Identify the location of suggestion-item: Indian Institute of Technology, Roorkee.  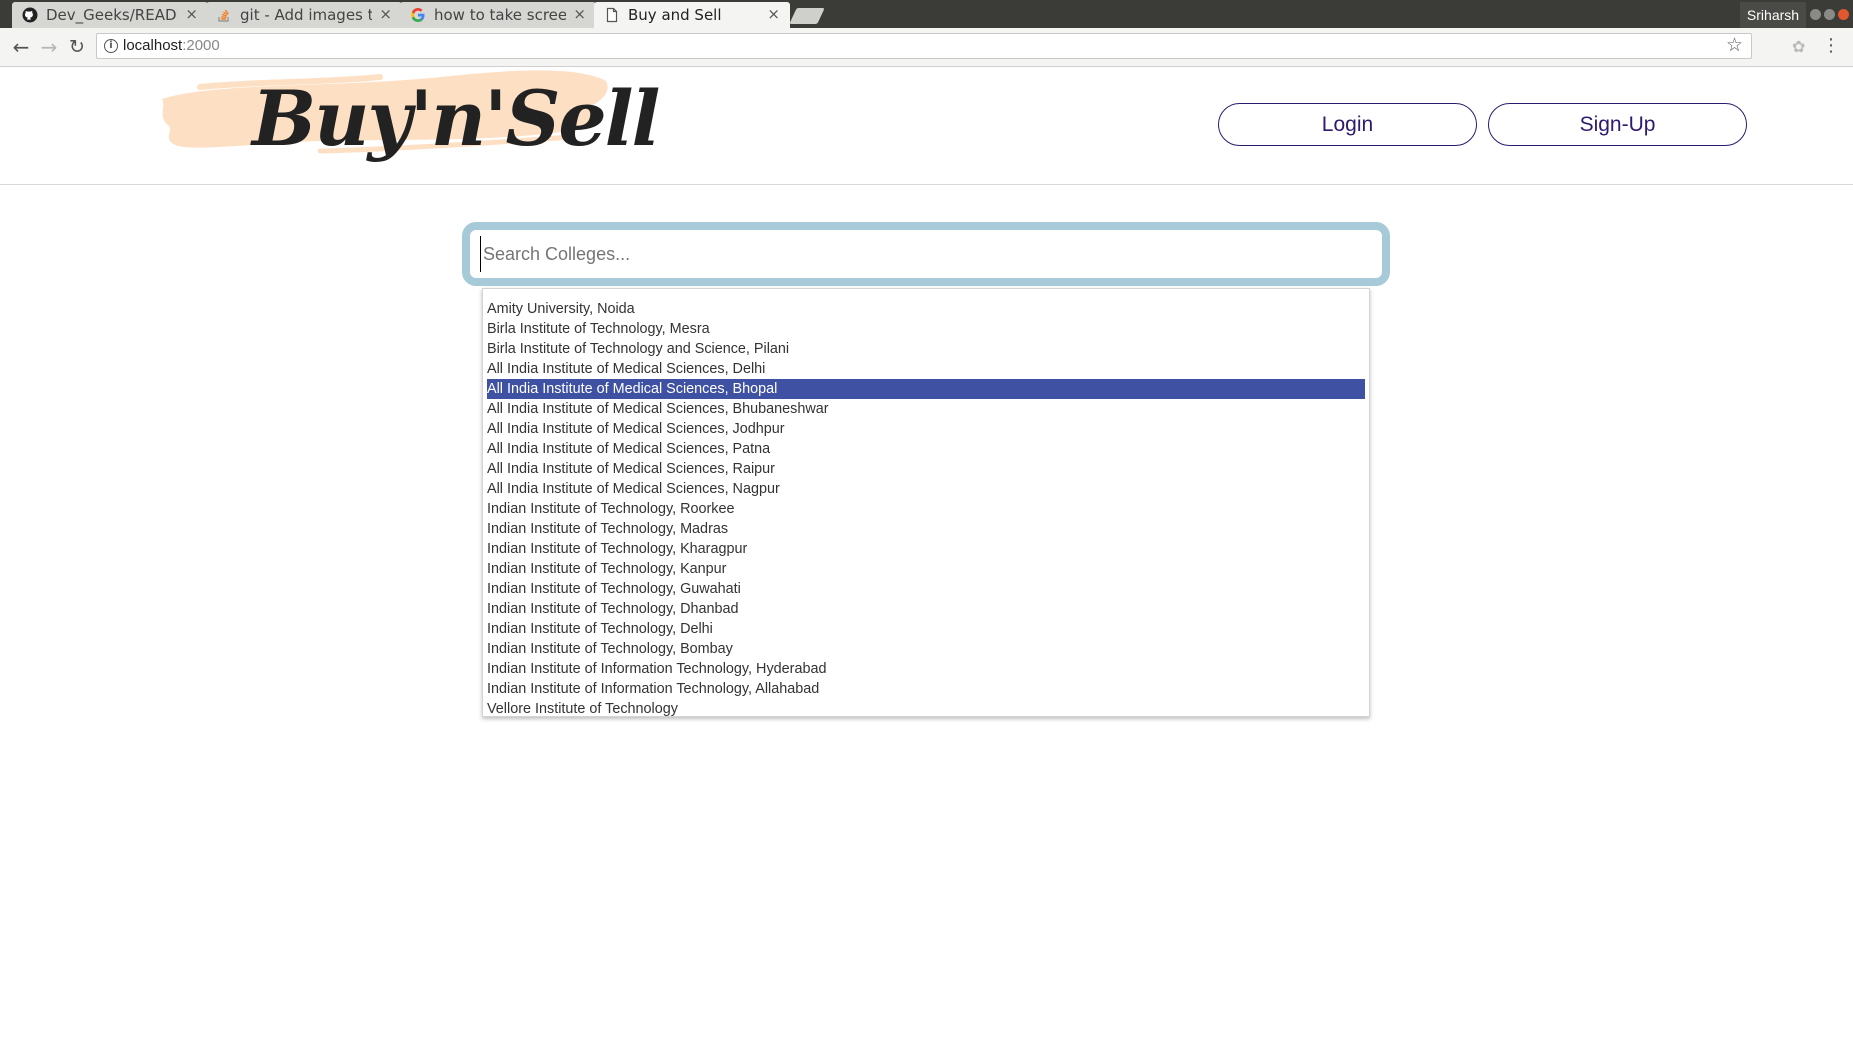
(926, 509).